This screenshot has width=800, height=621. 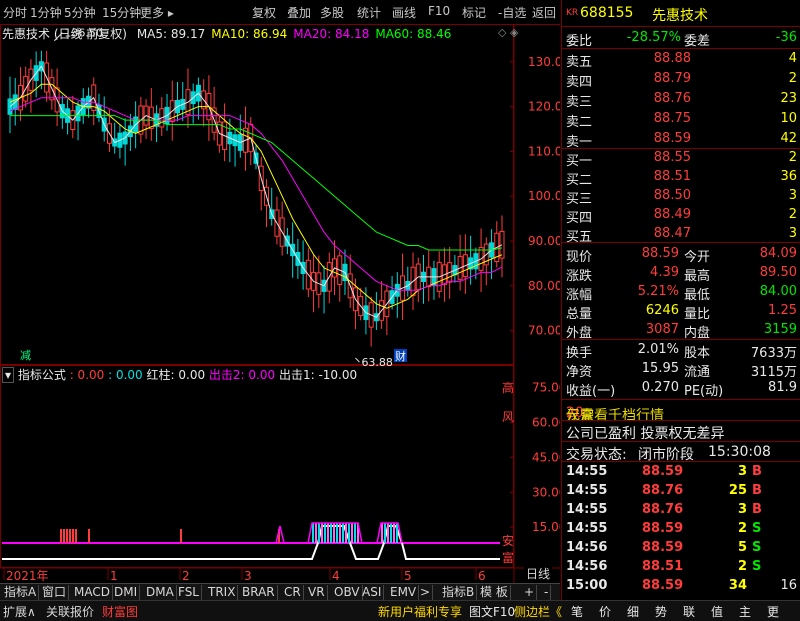 What do you see at coordinates (8, 375) in the screenshot?
I see `indicator-selector: ▾` at bounding box center [8, 375].